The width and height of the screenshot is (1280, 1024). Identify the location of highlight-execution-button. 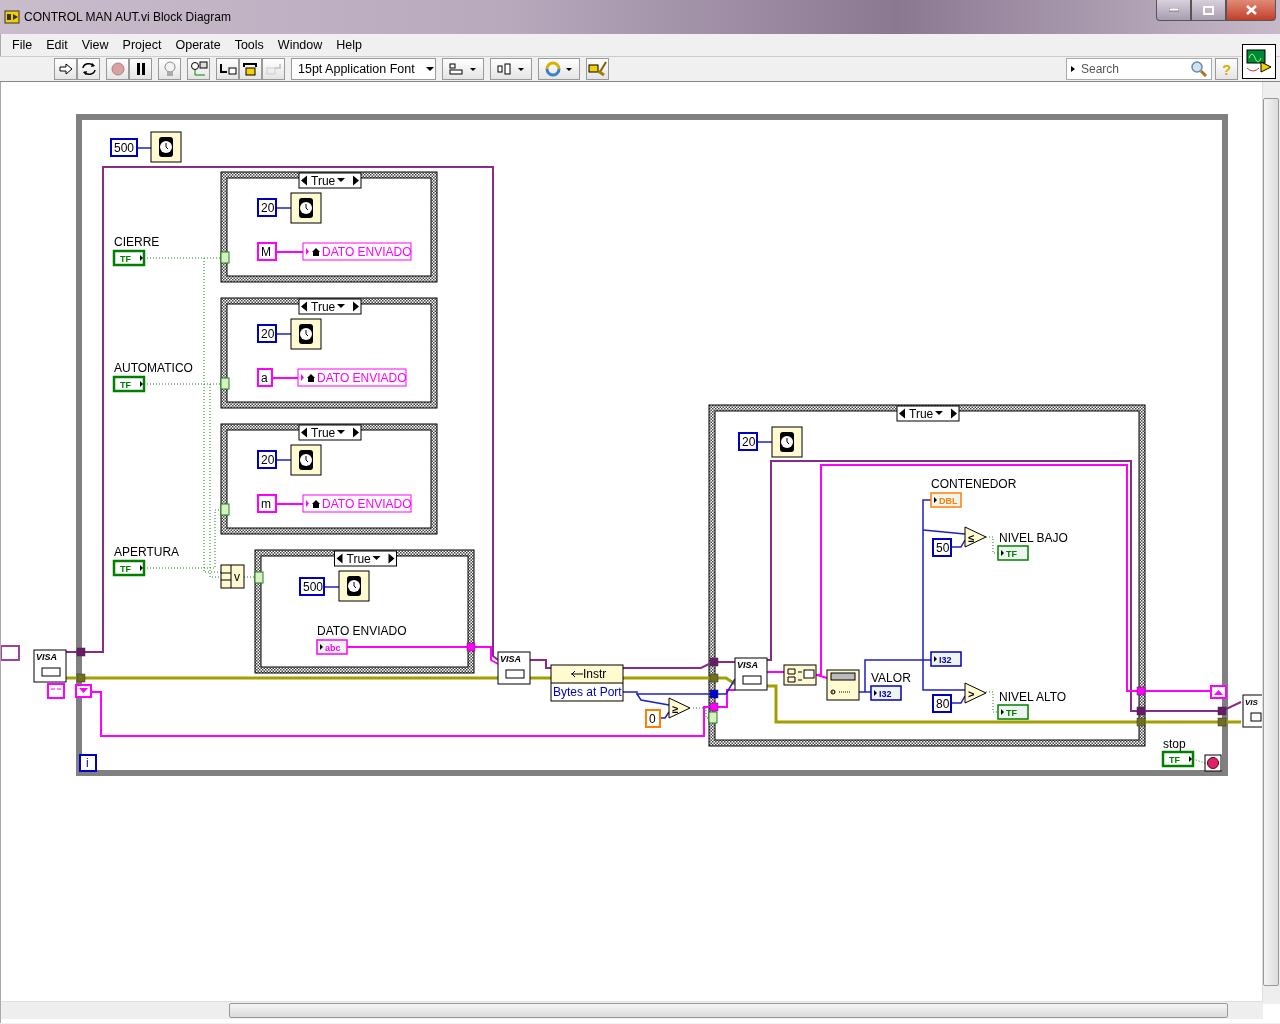
(169, 69).